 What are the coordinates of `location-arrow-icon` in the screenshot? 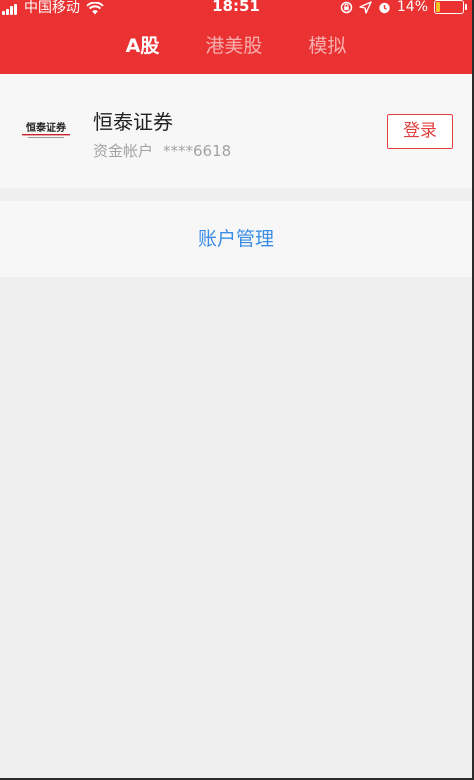 It's located at (365, 7).